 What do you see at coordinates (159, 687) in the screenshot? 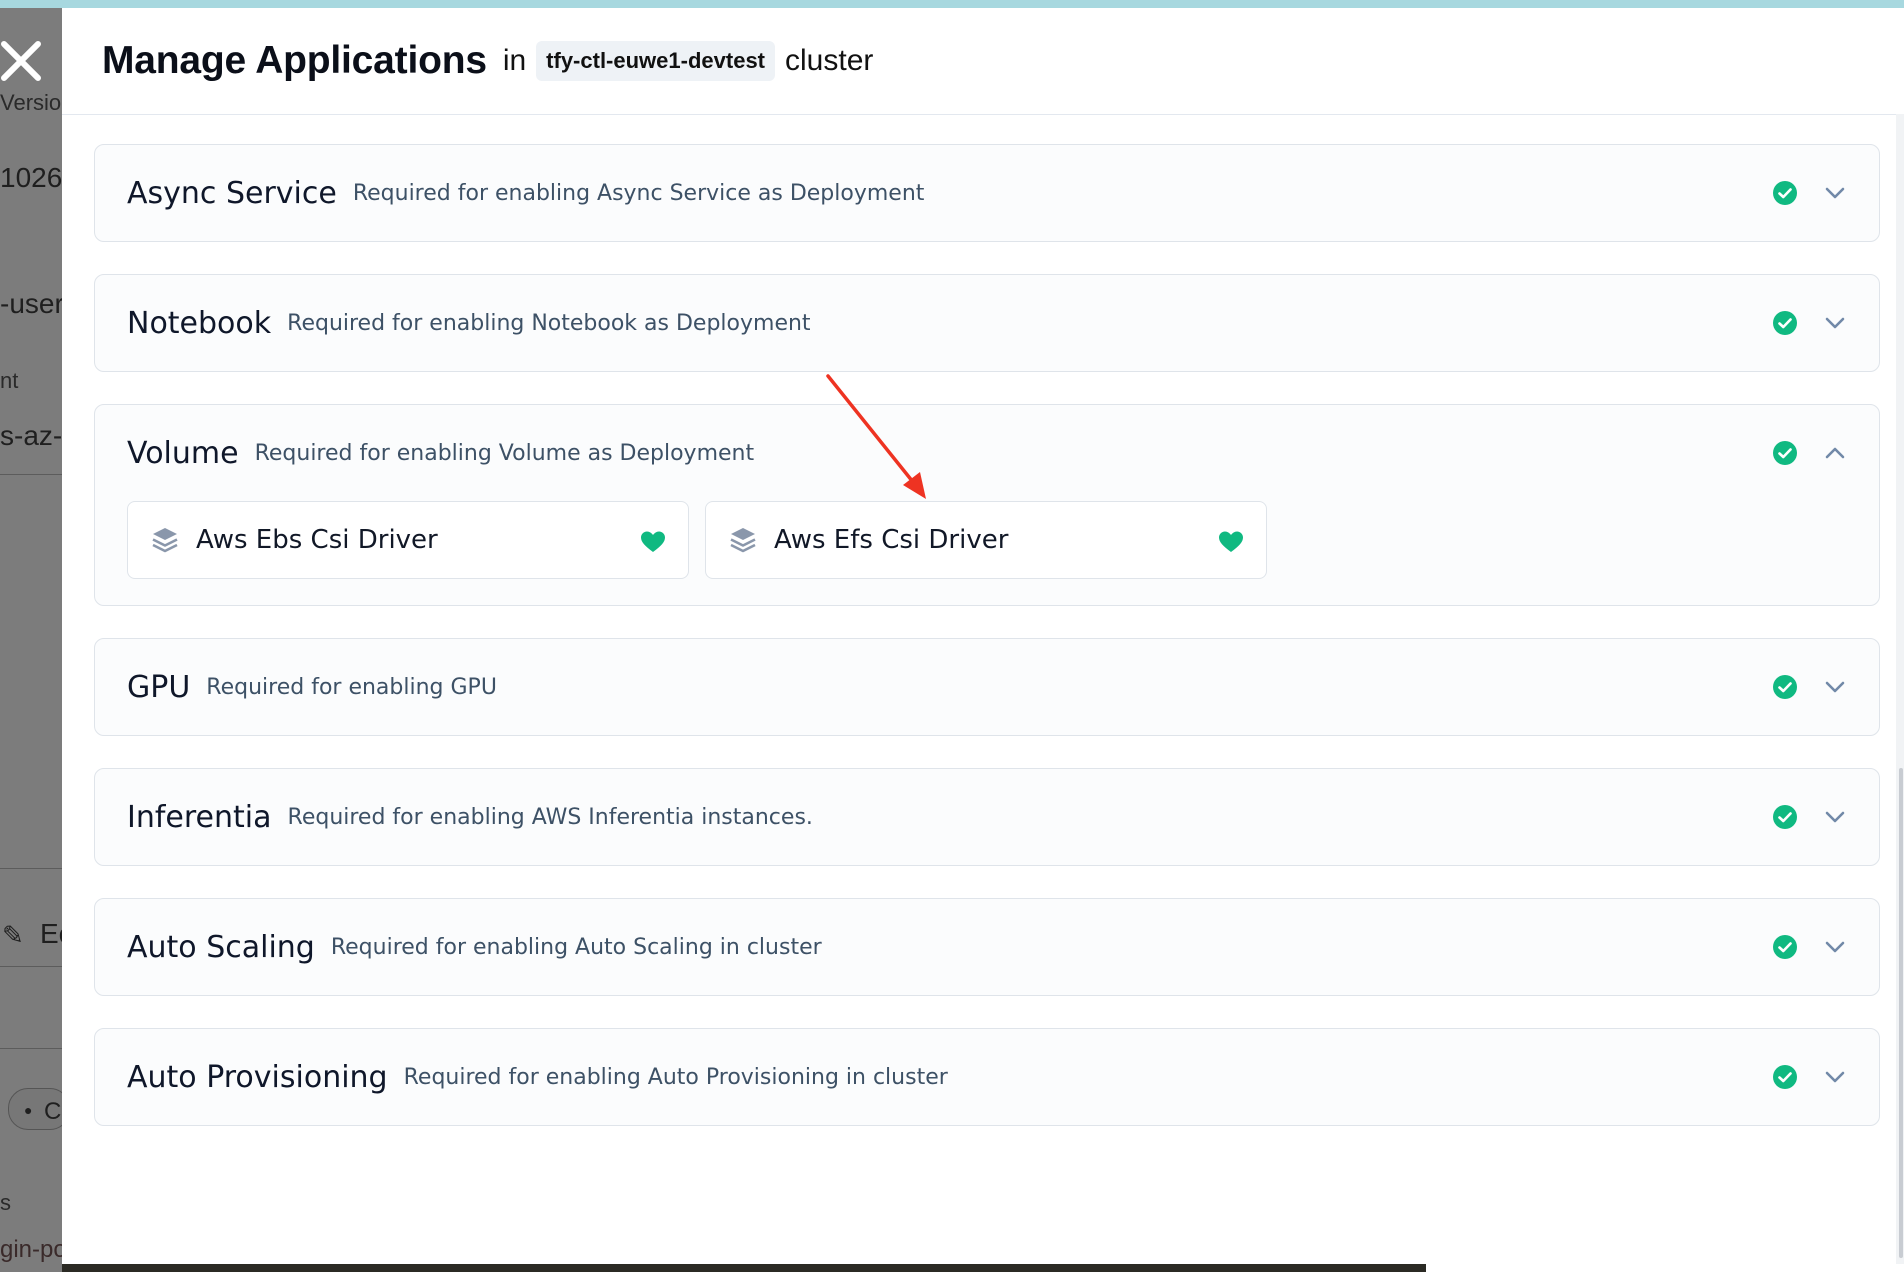
I see `app-title: GPU` at bounding box center [159, 687].